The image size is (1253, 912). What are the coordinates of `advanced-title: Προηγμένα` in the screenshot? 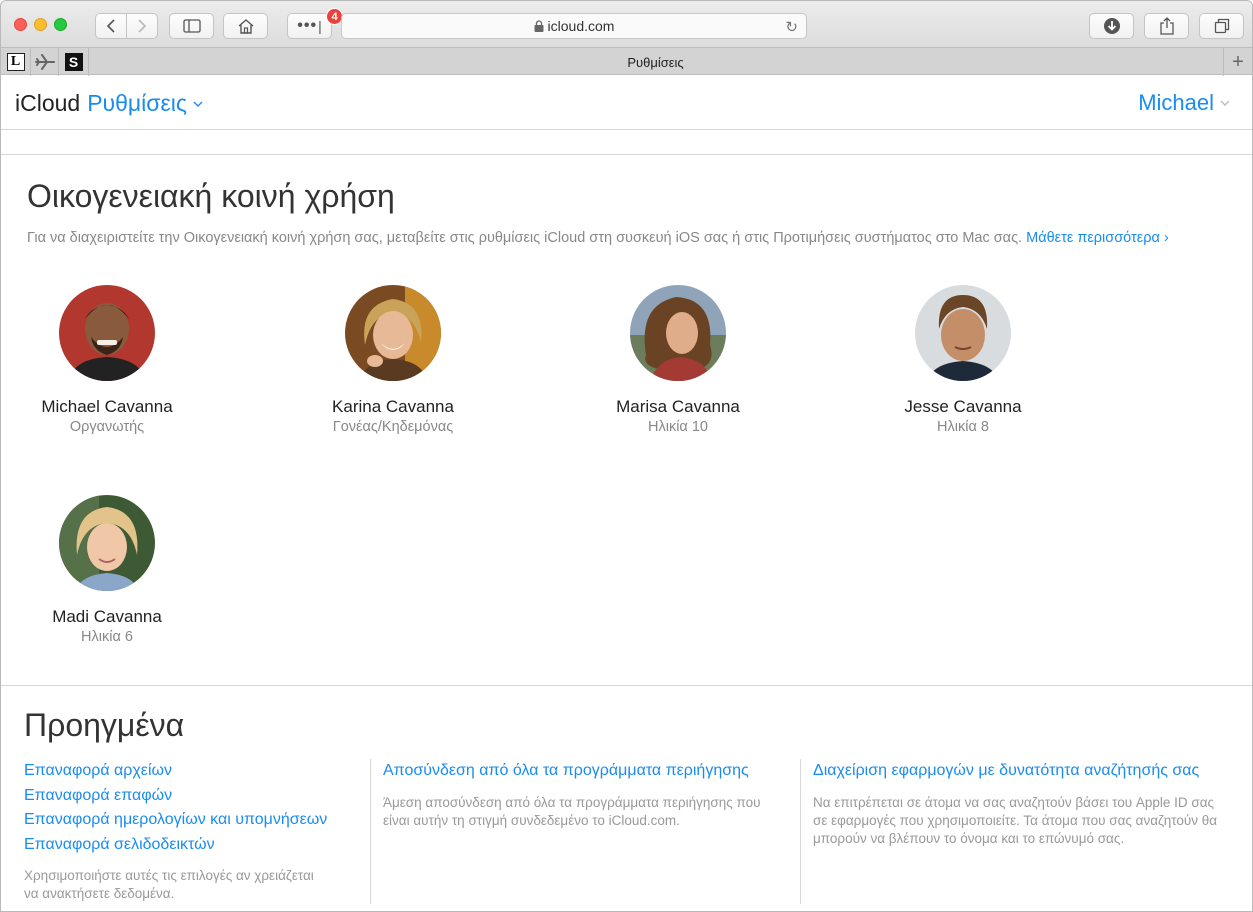 It's located at (104, 725).